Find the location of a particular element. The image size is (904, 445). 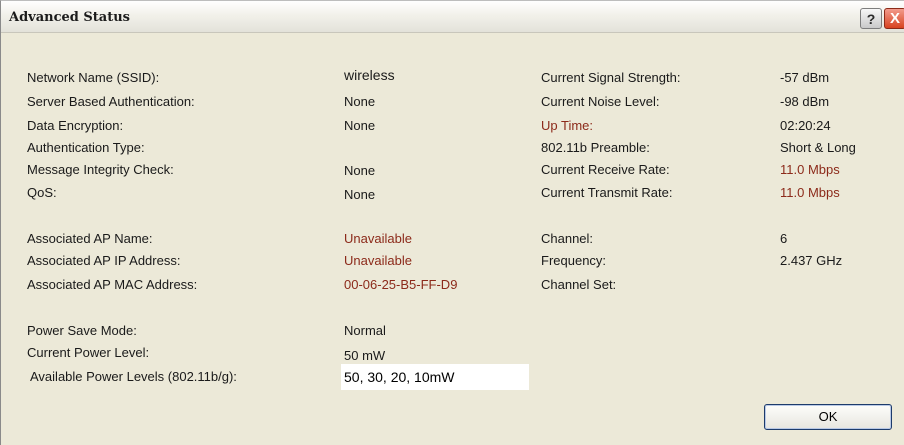

ssid-label: Network Name (SSID): is located at coordinates (93, 77).